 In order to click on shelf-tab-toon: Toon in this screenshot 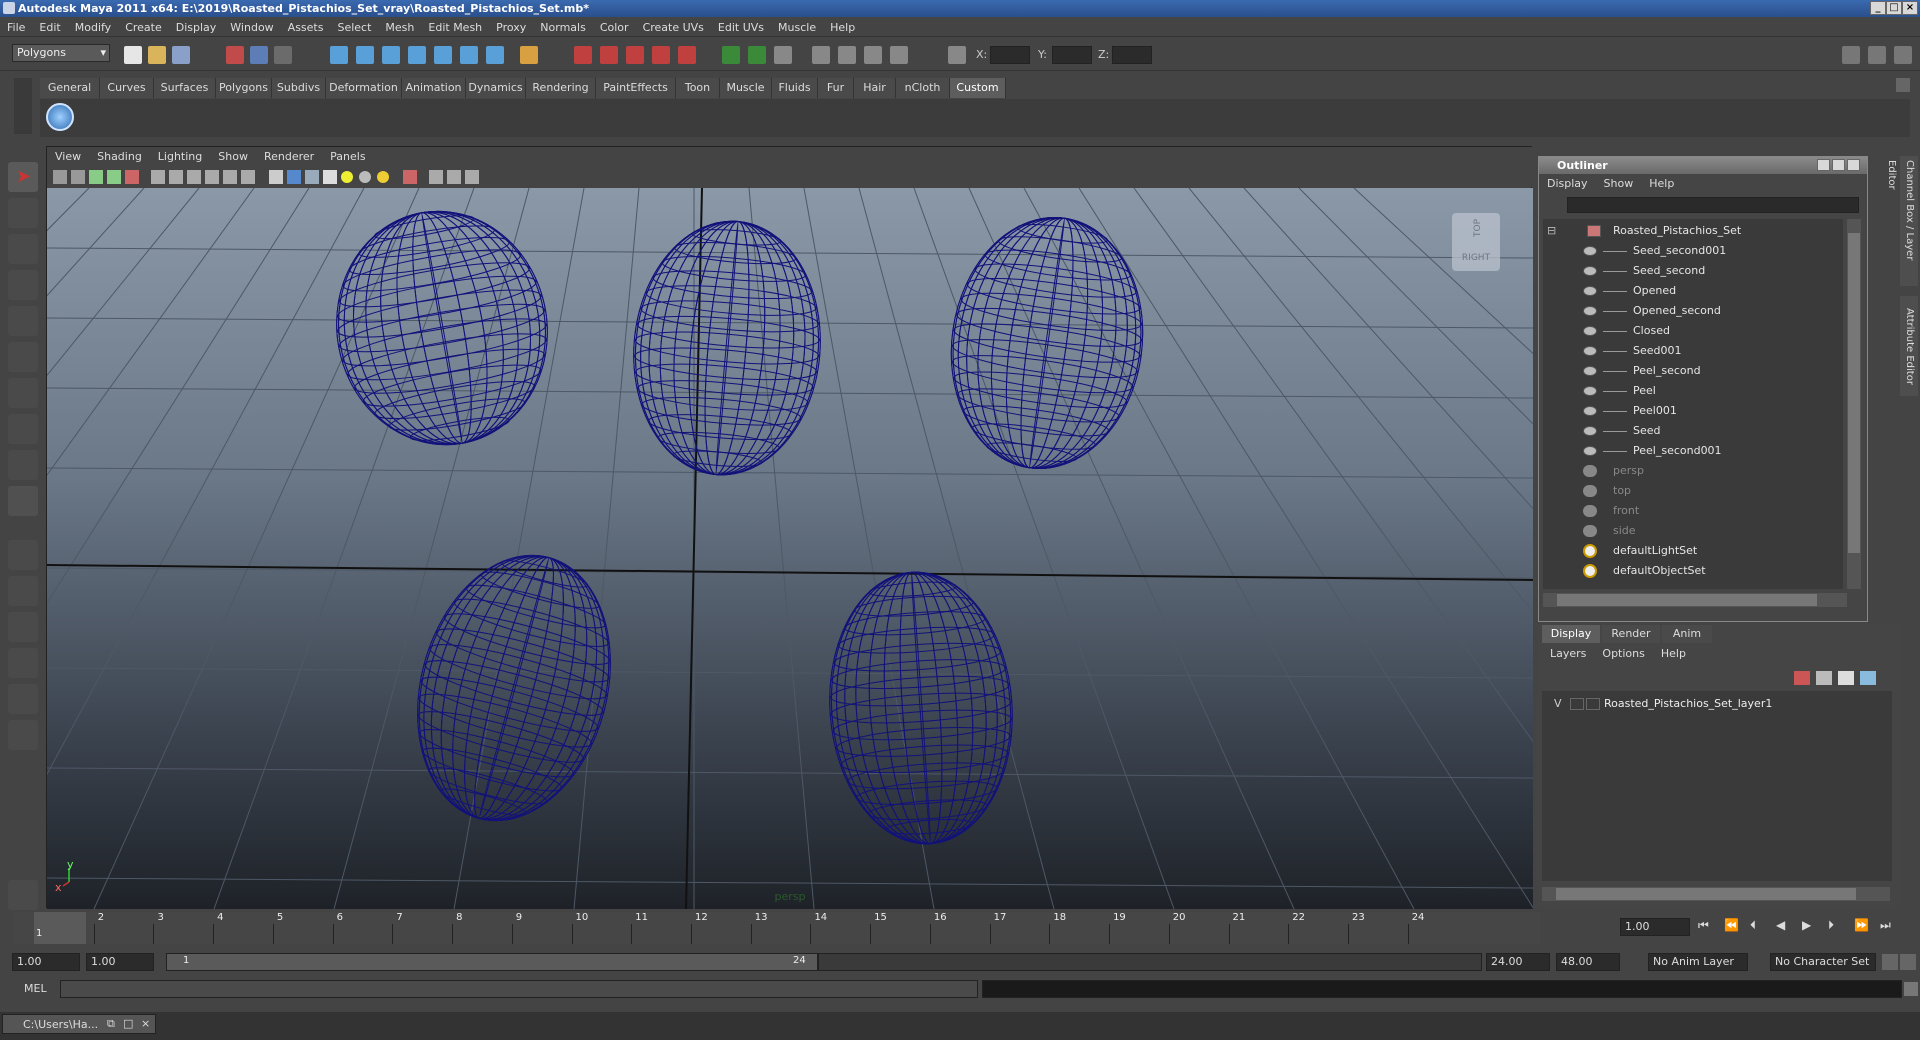, I will do `click(698, 88)`.